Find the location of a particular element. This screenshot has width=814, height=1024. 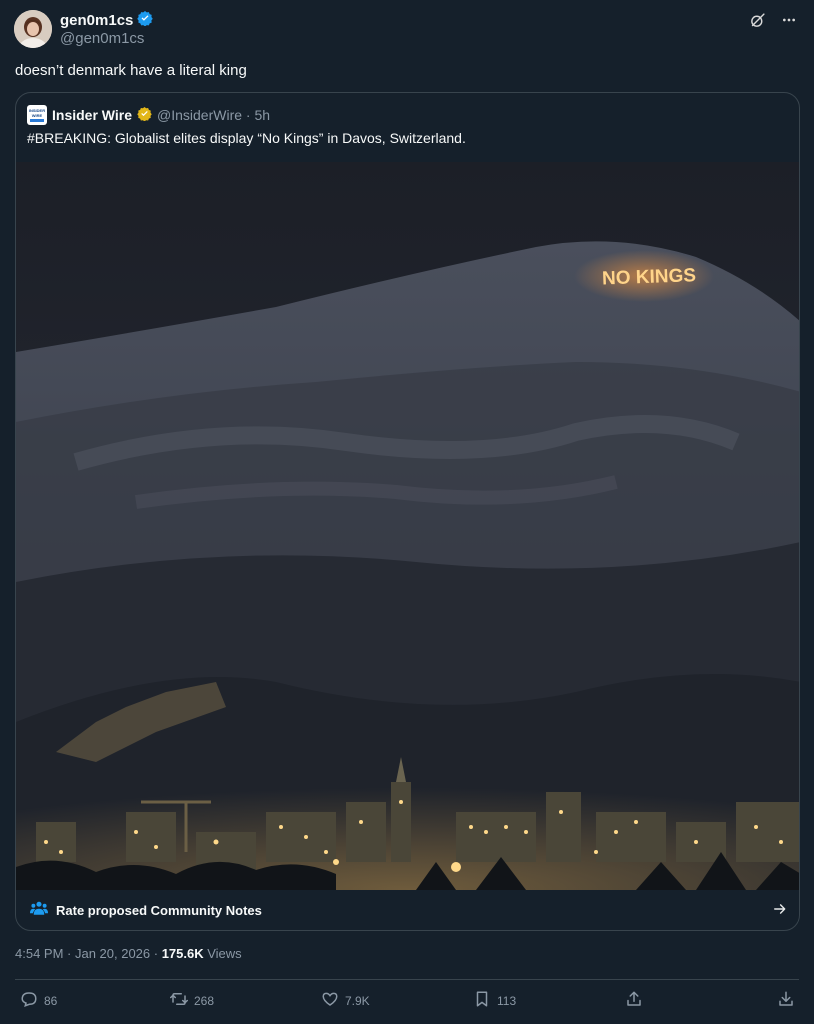

gold-verified-badge-icon is located at coordinates (144, 115).